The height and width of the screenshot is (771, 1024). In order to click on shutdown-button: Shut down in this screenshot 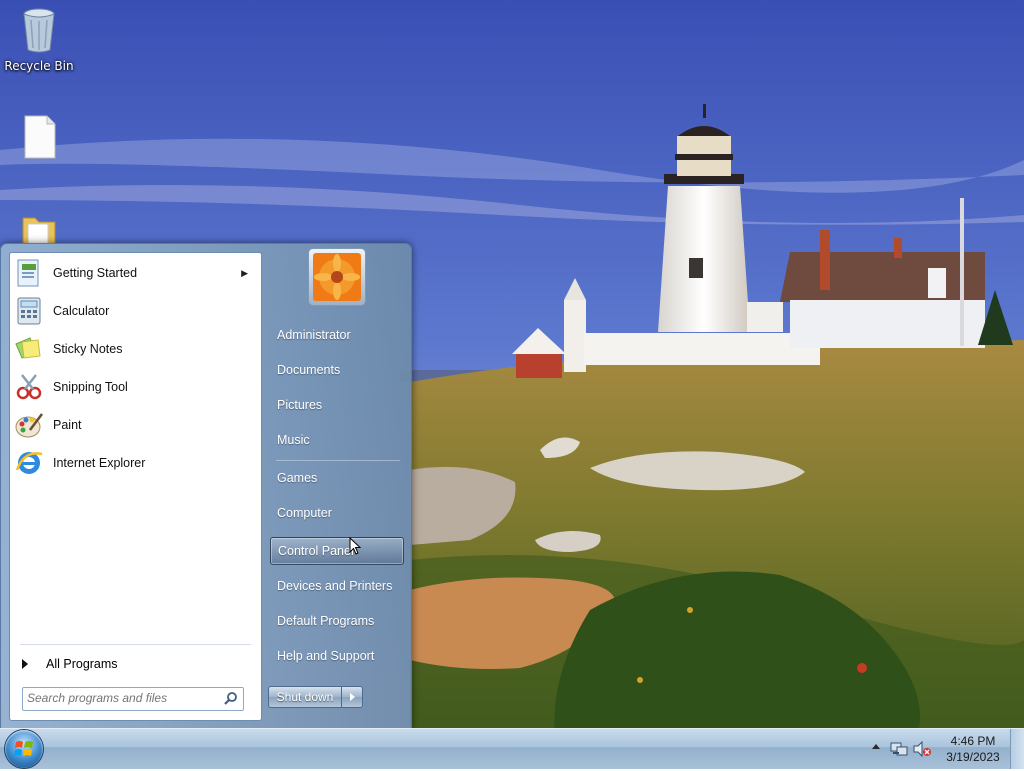, I will do `click(305, 697)`.